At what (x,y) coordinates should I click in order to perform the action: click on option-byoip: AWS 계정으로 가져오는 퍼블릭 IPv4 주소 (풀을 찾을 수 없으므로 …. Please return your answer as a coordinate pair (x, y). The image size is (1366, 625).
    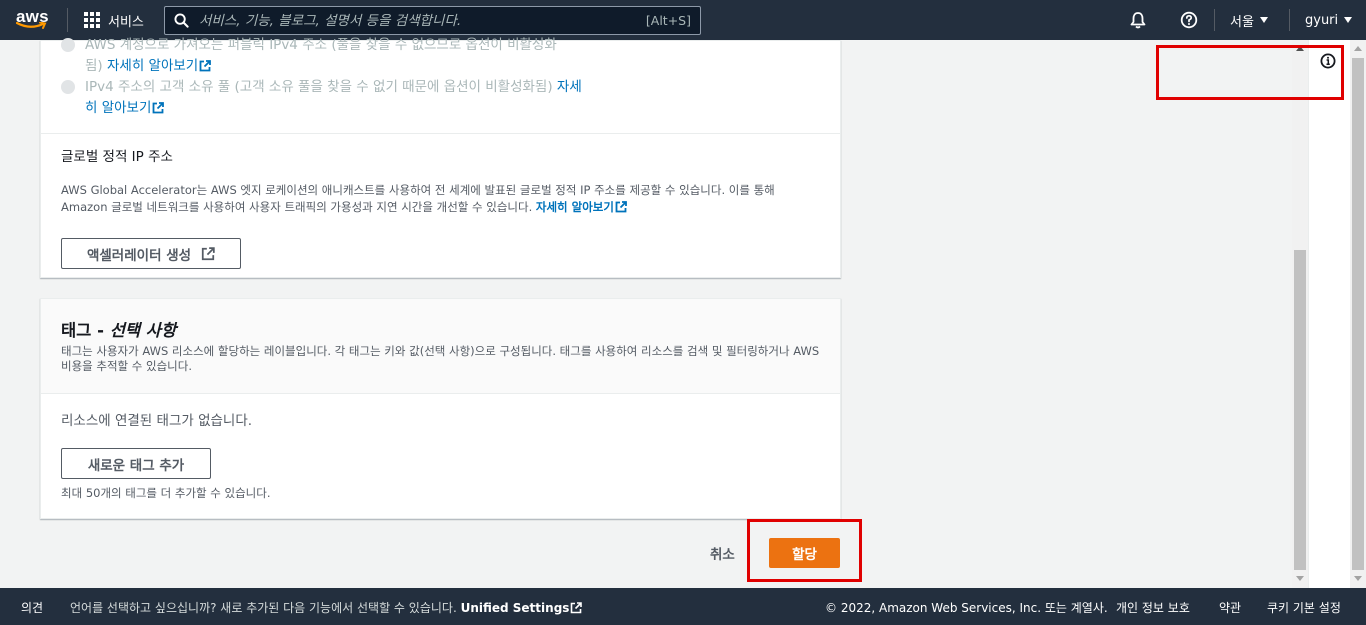
    Looking at the image, I should click on (343, 56).